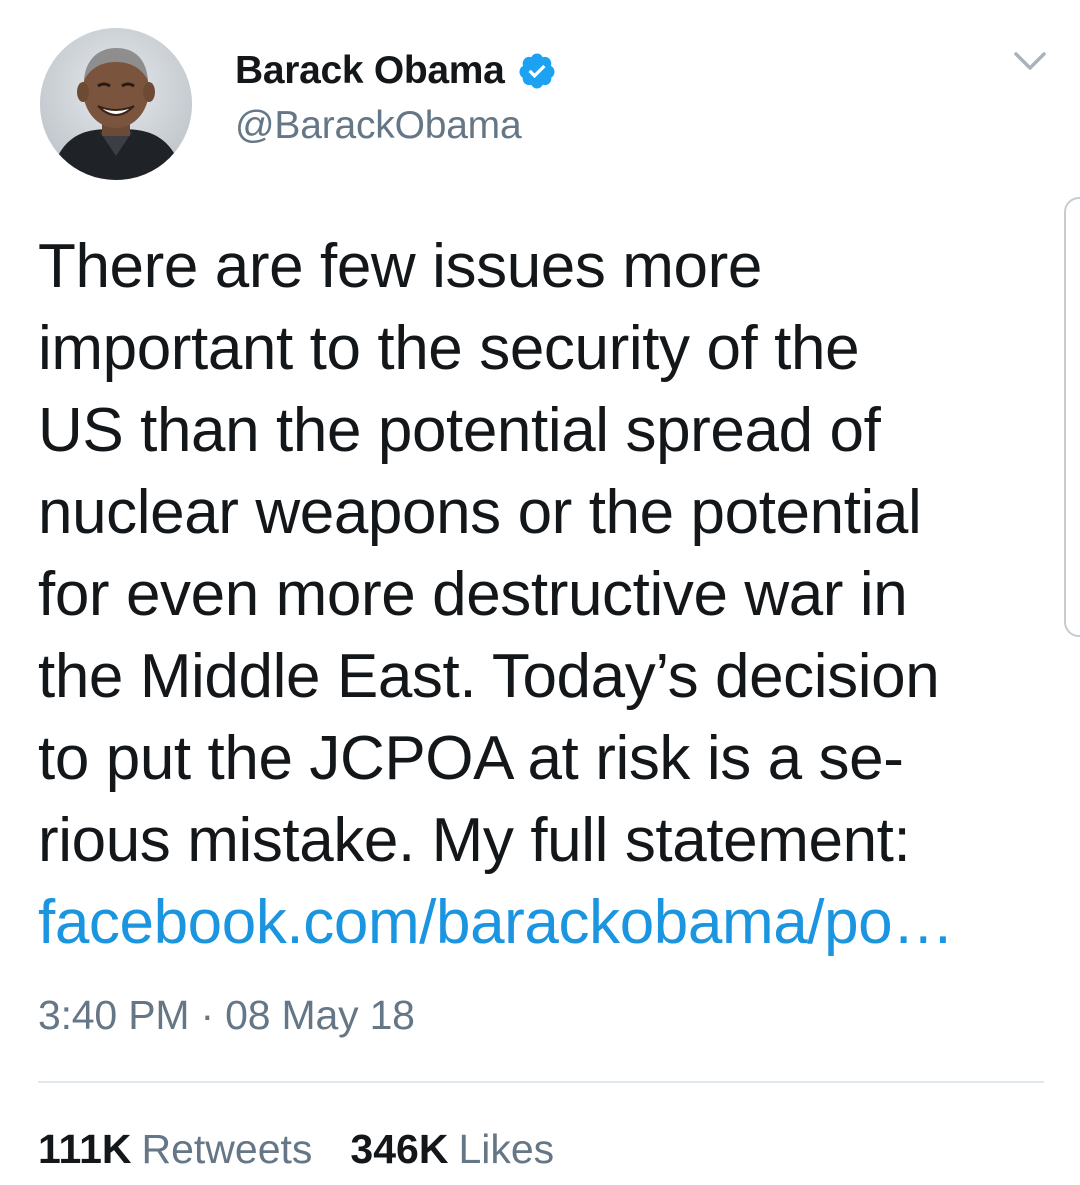 This screenshot has width=1080, height=1185. What do you see at coordinates (227, 1149) in the screenshot?
I see `retweets-label: Retweets` at bounding box center [227, 1149].